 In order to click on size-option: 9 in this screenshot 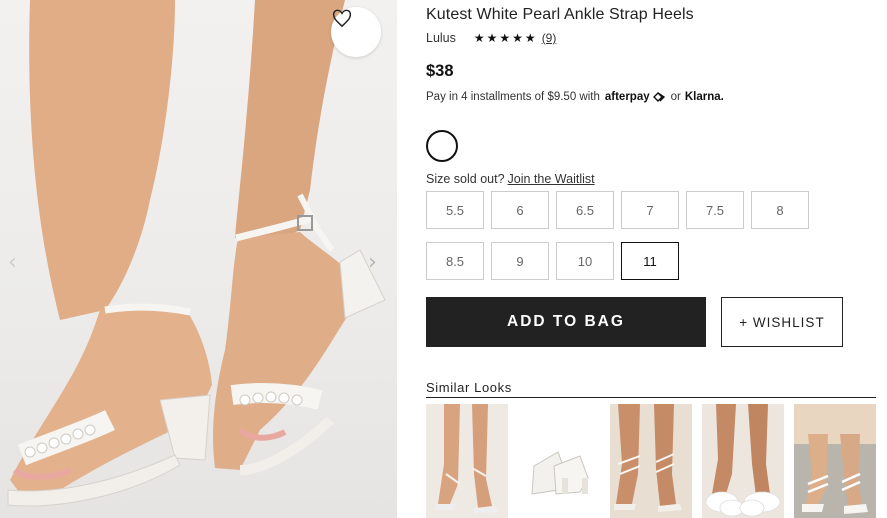, I will do `click(520, 261)`.